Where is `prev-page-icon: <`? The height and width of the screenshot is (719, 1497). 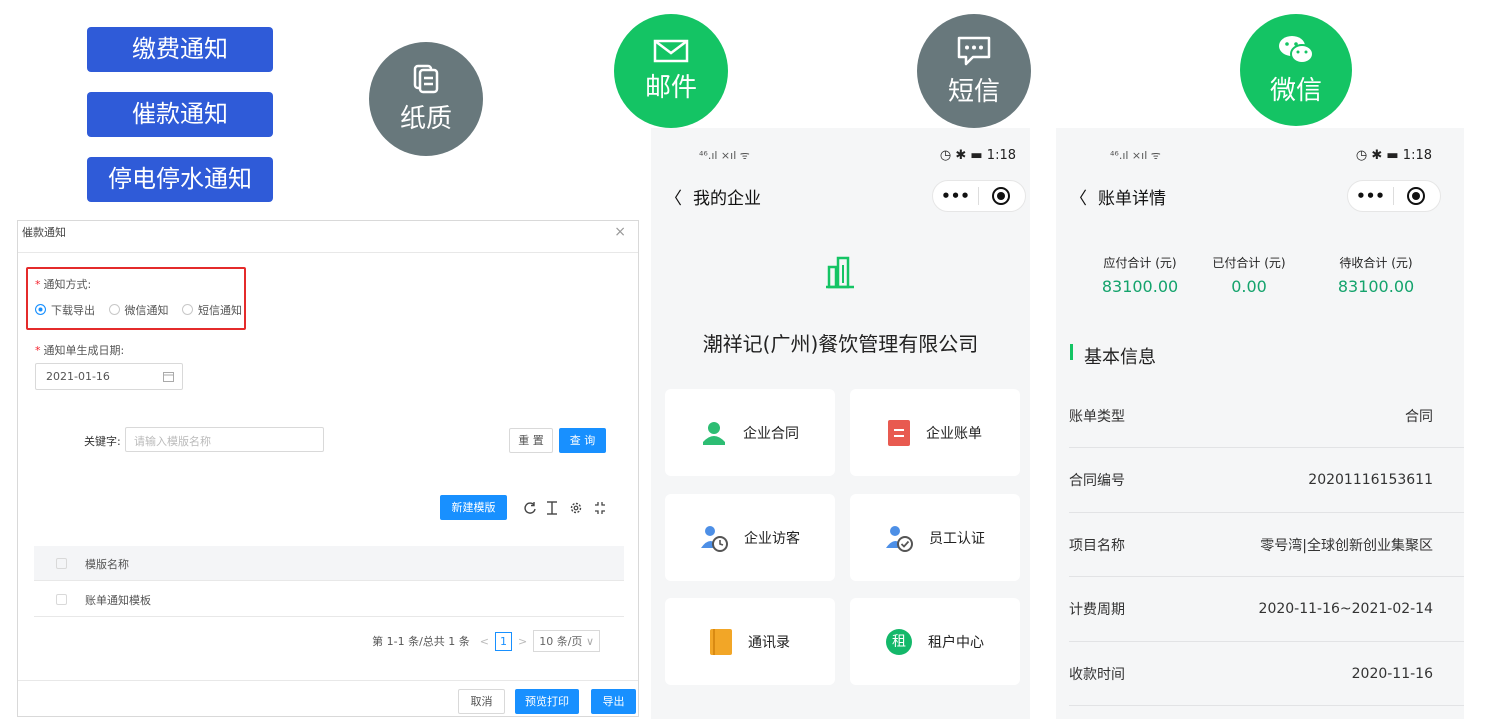
prev-page-icon: < is located at coordinates (484, 641).